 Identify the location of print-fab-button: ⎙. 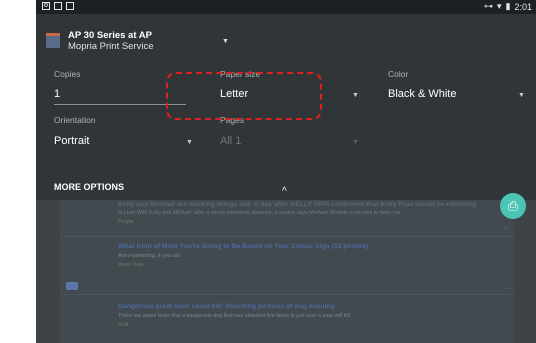
(513, 206).